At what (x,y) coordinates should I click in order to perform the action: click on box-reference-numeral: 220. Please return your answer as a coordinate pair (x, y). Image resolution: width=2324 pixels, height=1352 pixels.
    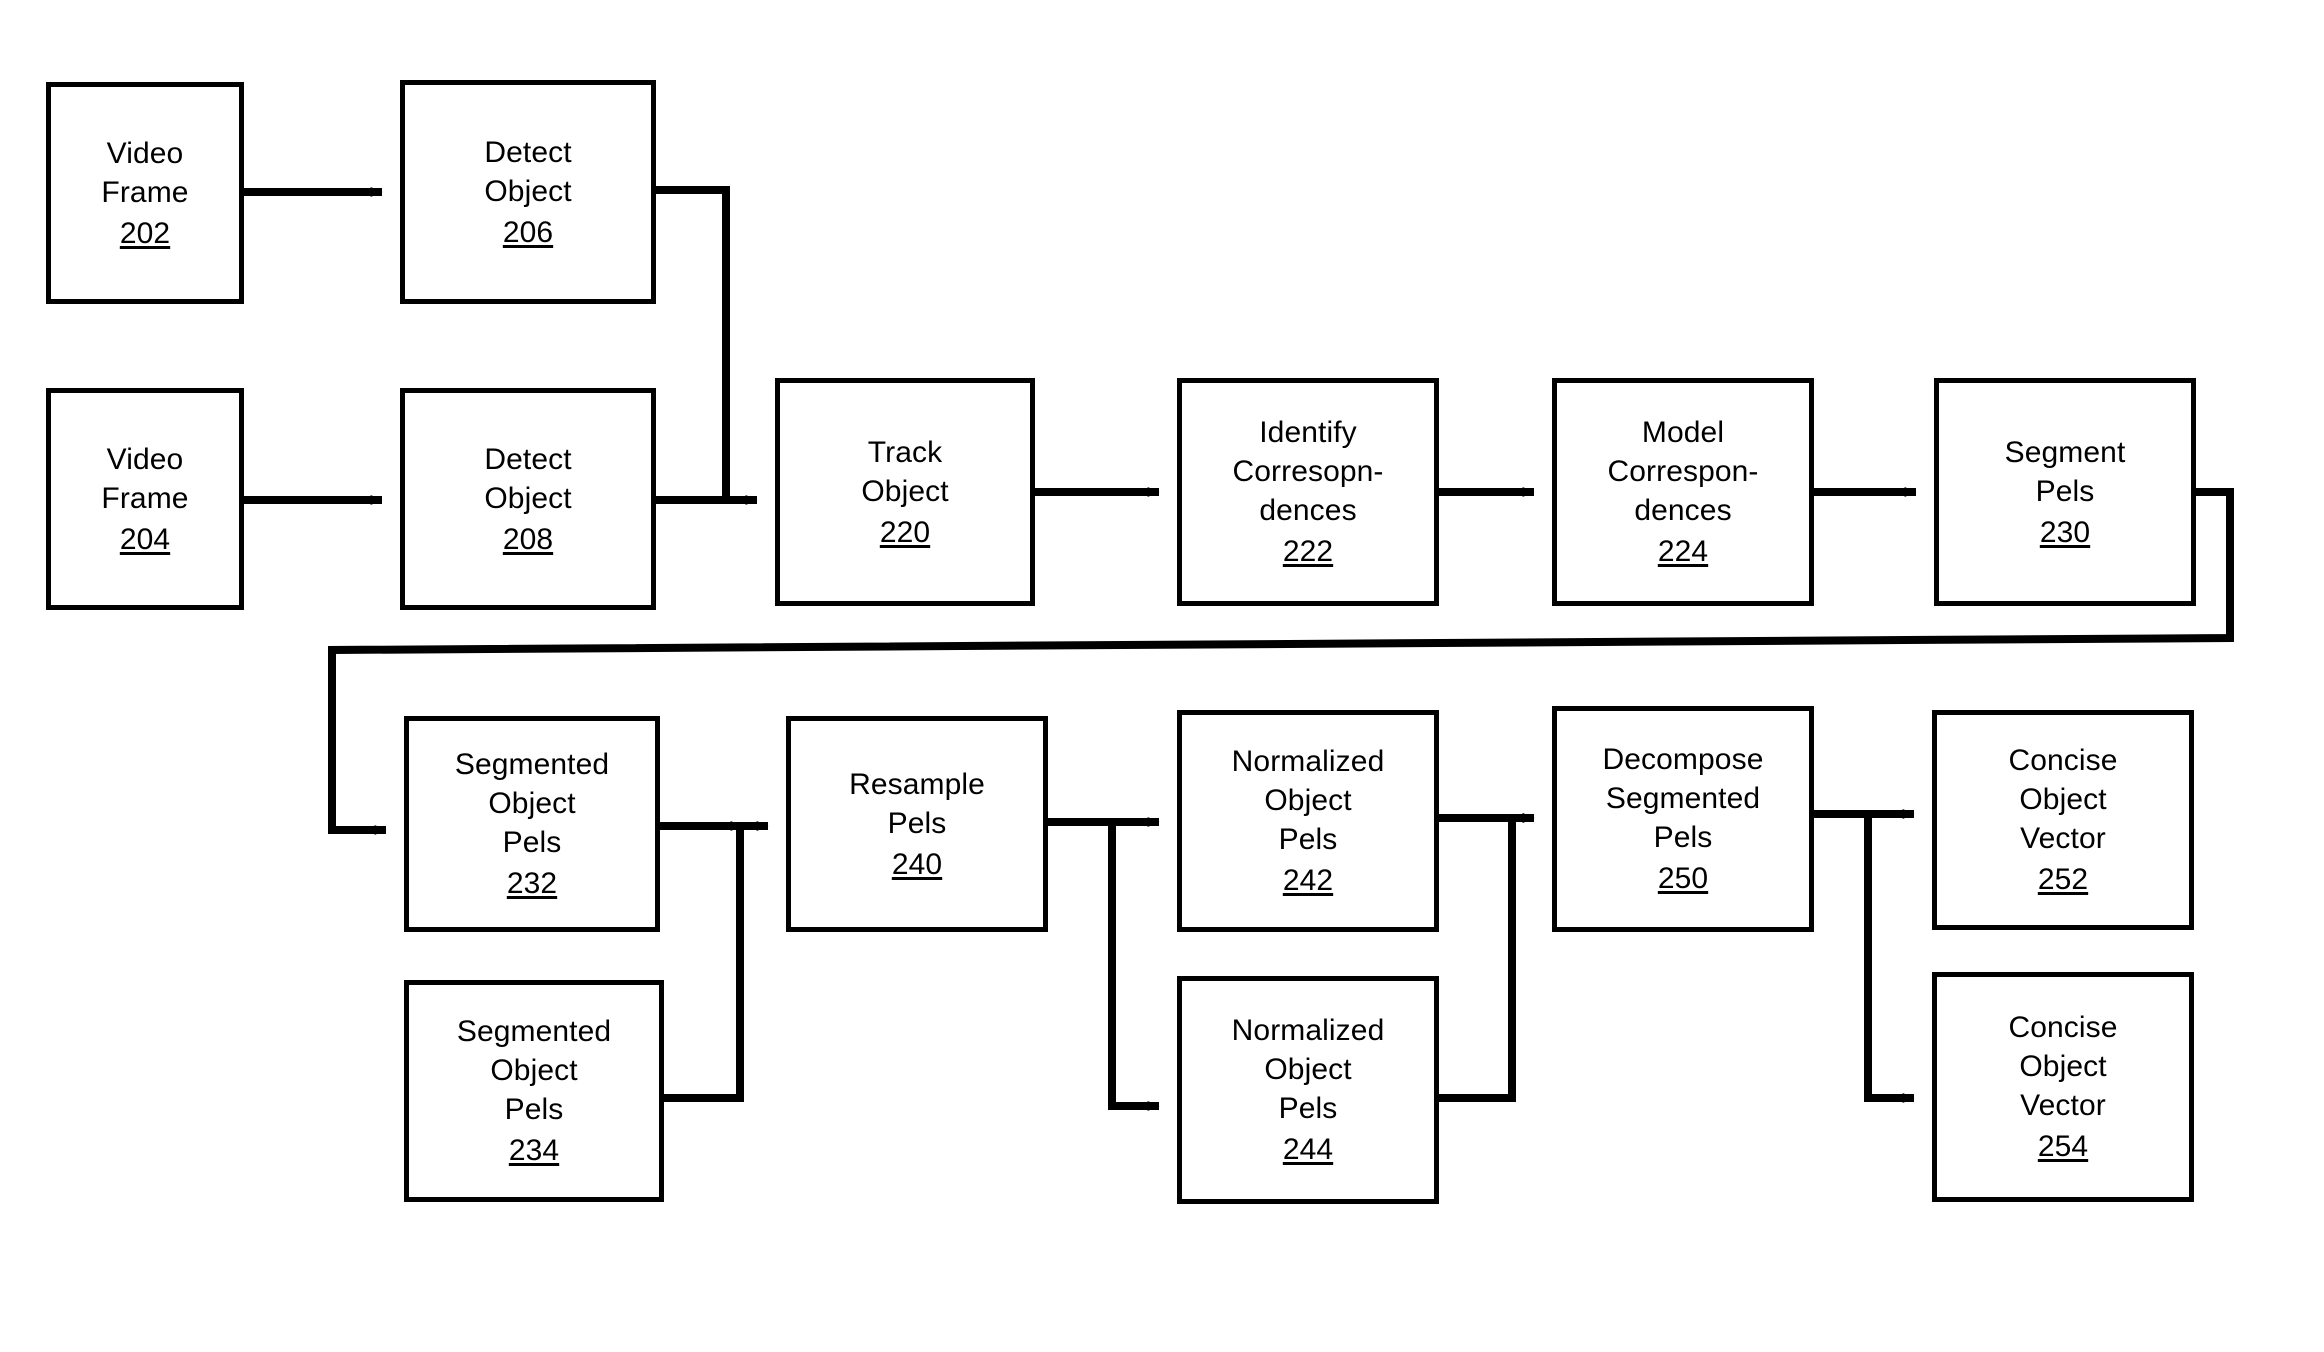
    Looking at the image, I should click on (905, 532).